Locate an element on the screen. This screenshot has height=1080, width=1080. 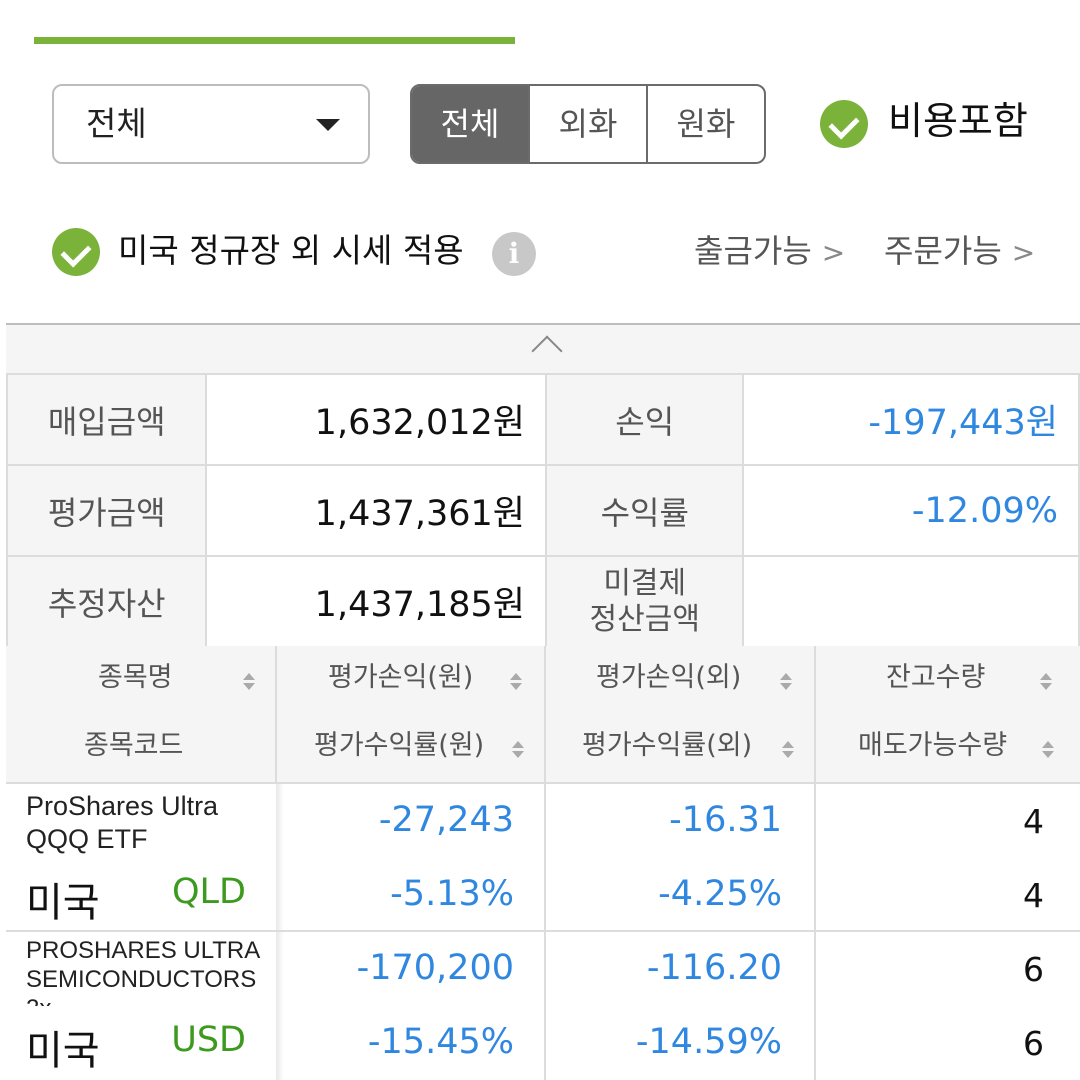
holding-code: USD is located at coordinates (208, 1040).